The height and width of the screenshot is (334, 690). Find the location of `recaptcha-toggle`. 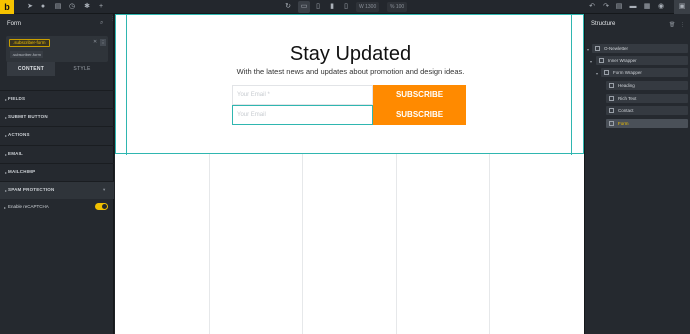

recaptcha-toggle is located at coordinates (101, 206).